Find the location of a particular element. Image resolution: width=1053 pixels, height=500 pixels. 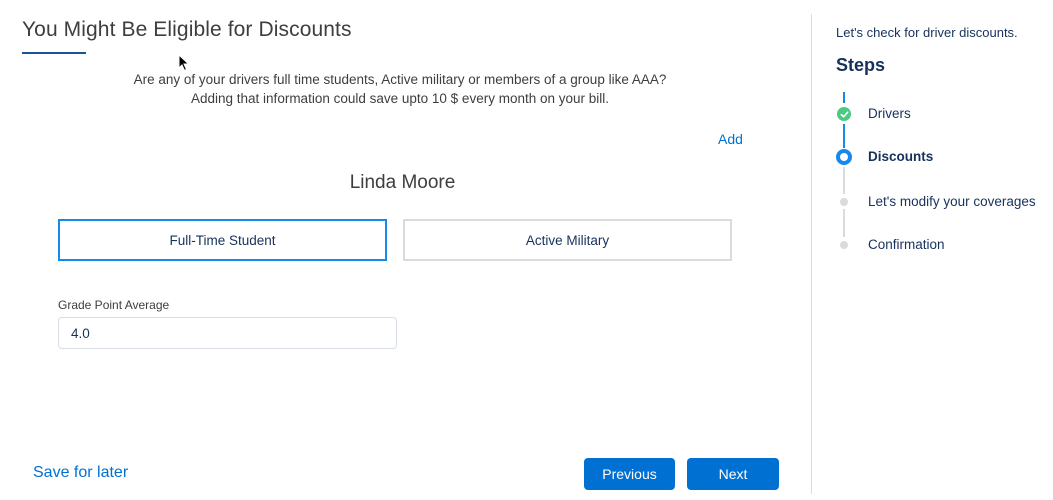

option-label: Active Military is located at coordinates (567, 240).